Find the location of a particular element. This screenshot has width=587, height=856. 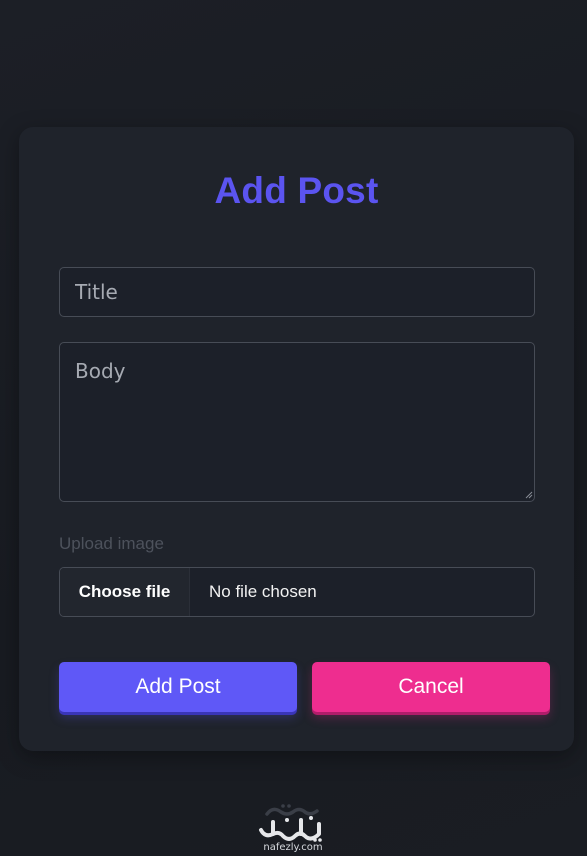

cancel-button: Cancel is located at coordinates (431, 687).